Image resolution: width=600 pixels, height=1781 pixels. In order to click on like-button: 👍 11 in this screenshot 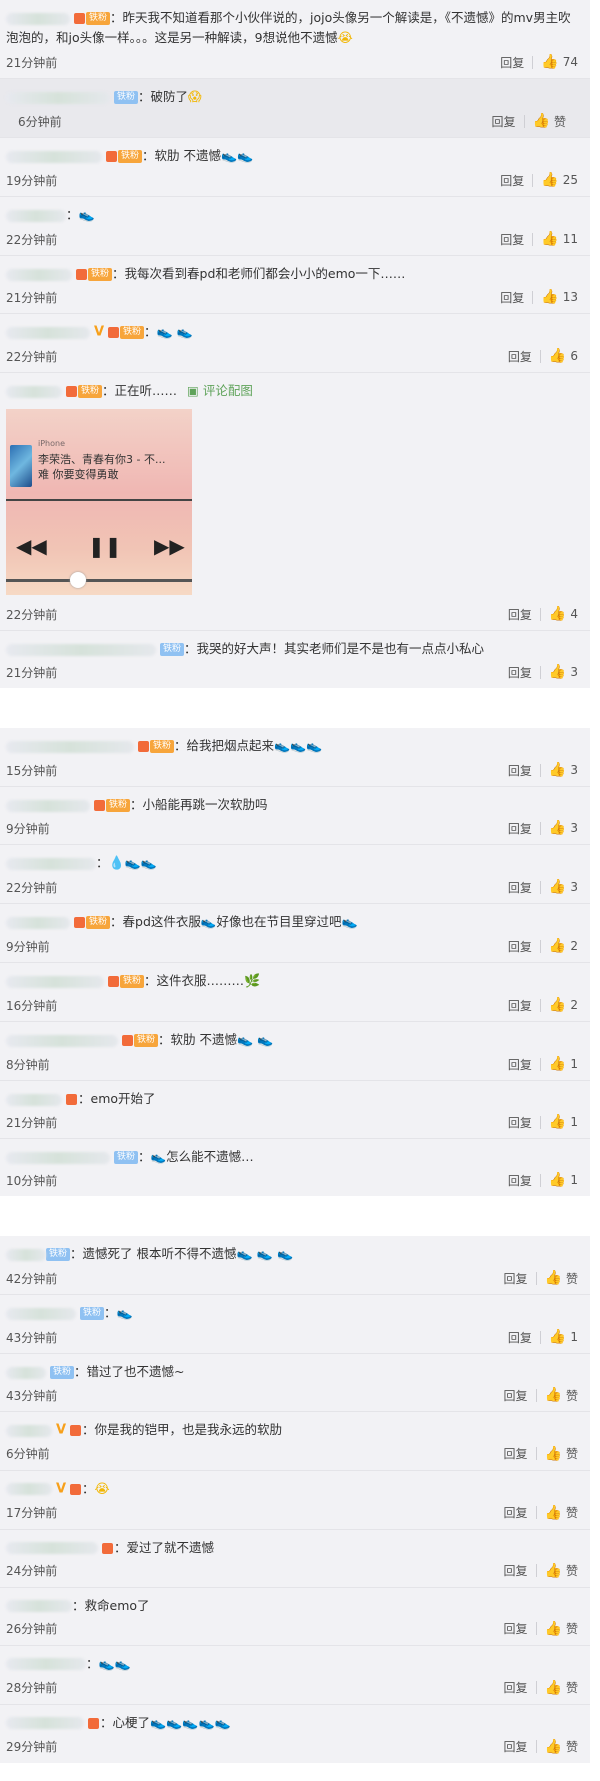, I will do `click(559, 239)`.